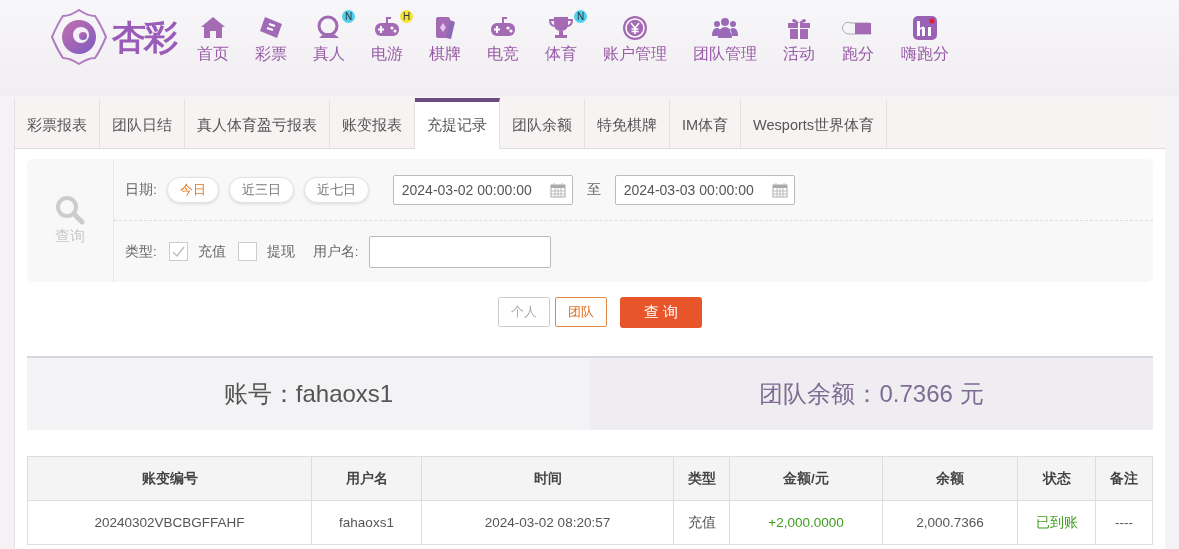 The width and height of the screenshot is (1179, 549). What do you see at coordinates (366, 522) in the screenshot?
I see `table-cell: fahaoxs1` at bounding box center [366, 522].